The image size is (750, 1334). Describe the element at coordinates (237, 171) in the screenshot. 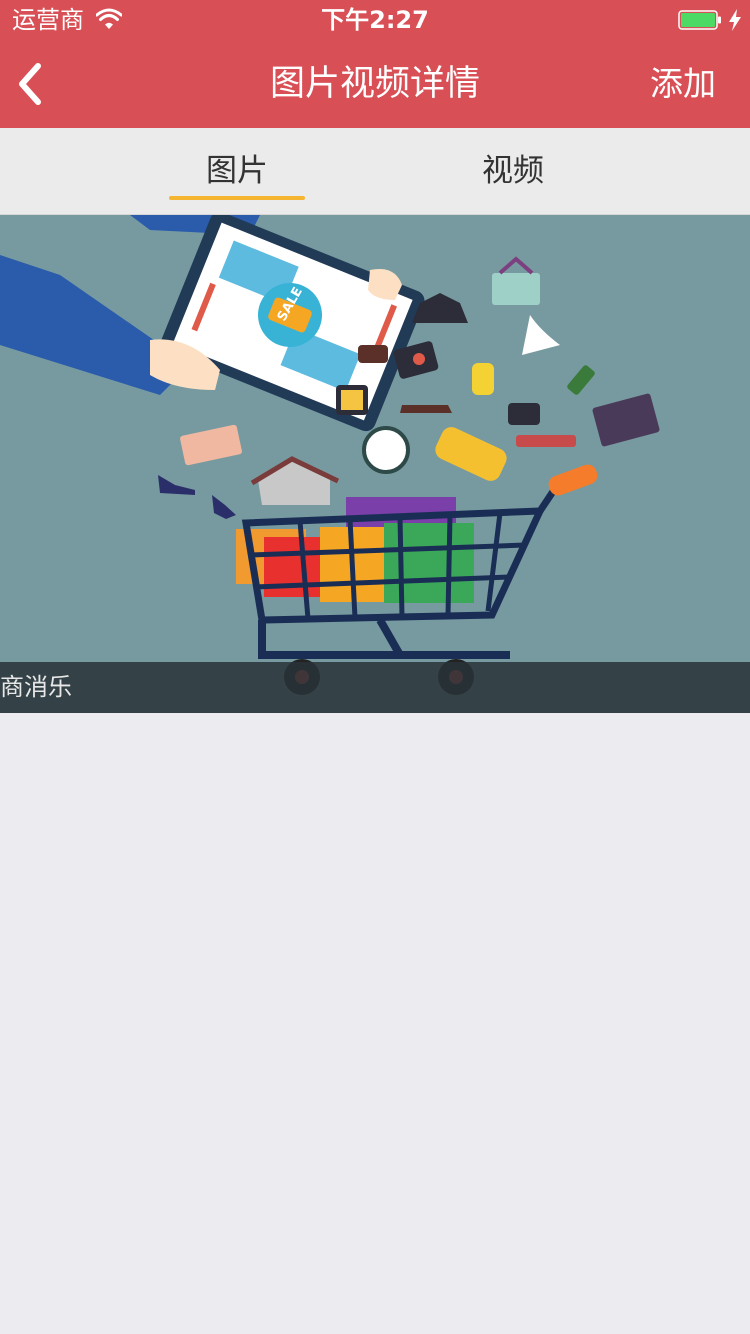

I see `tab-pictures: 图片` at that location.